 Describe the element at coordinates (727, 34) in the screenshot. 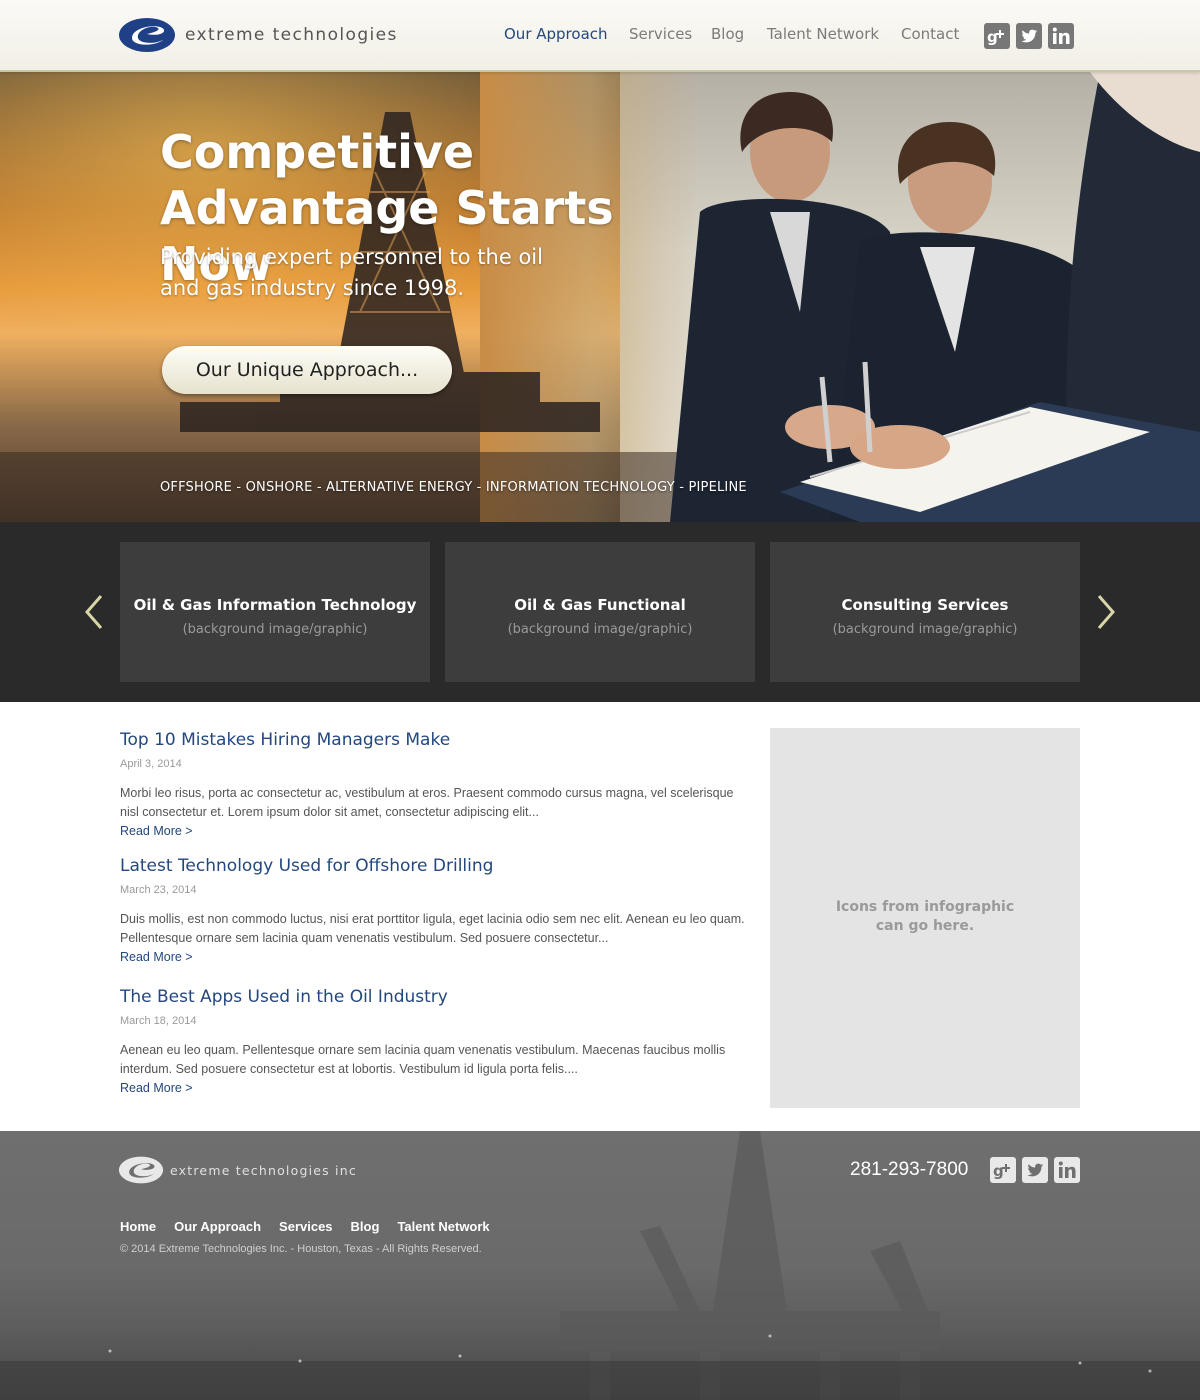

I see `nav-blog: Blog` at that location.